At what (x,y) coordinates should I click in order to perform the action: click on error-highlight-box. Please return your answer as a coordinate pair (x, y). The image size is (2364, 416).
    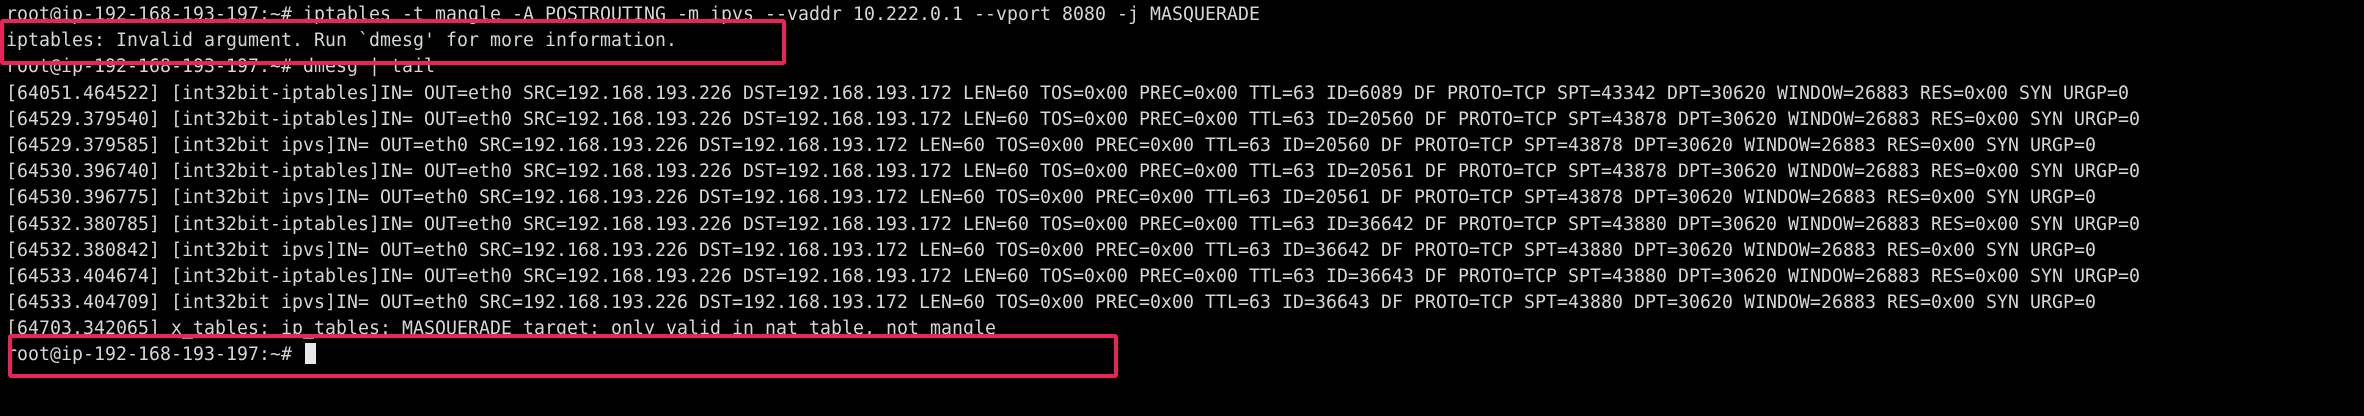
    Looking at the image, I should click on (393, 42).